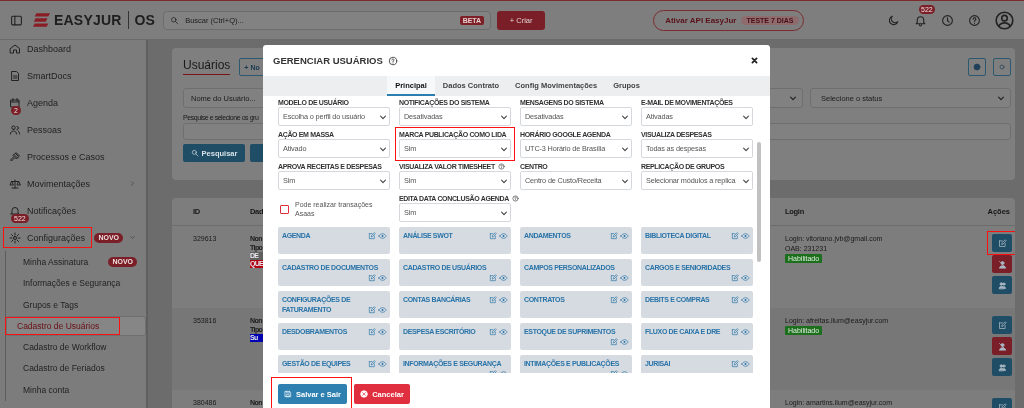 The image size is (1024, 408). I want to click on sidebar-item: Processos e Casos, so click(73, 156).